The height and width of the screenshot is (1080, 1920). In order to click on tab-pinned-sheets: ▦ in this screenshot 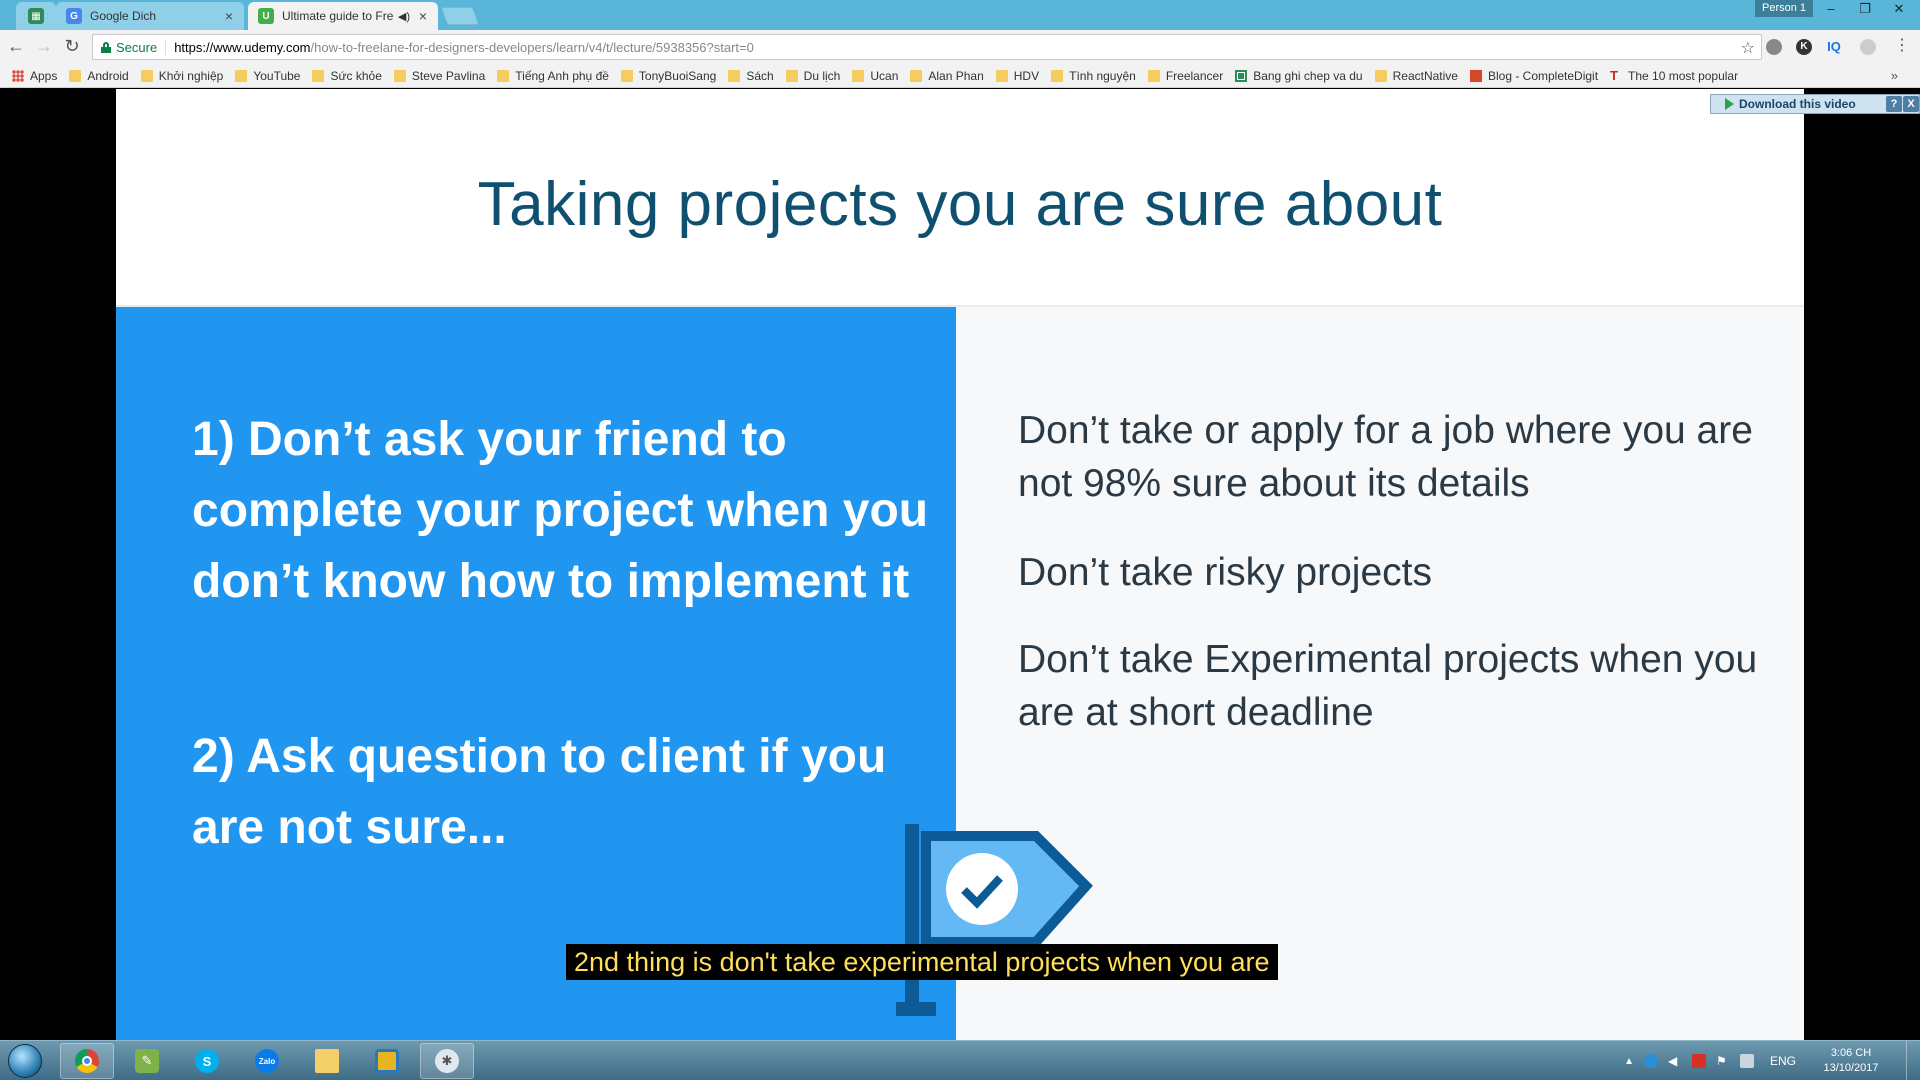, I will do `click(36, 16)`.